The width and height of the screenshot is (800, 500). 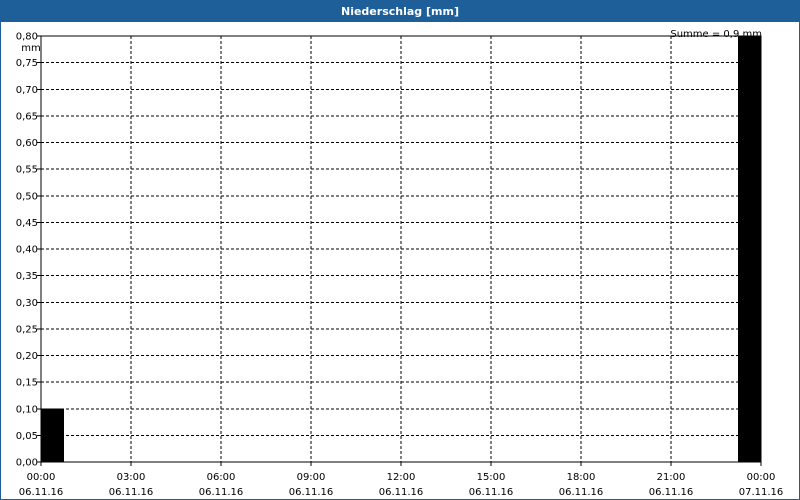 I want to click on x-tick-time-label: 15:00, so click(x=491, y=477).